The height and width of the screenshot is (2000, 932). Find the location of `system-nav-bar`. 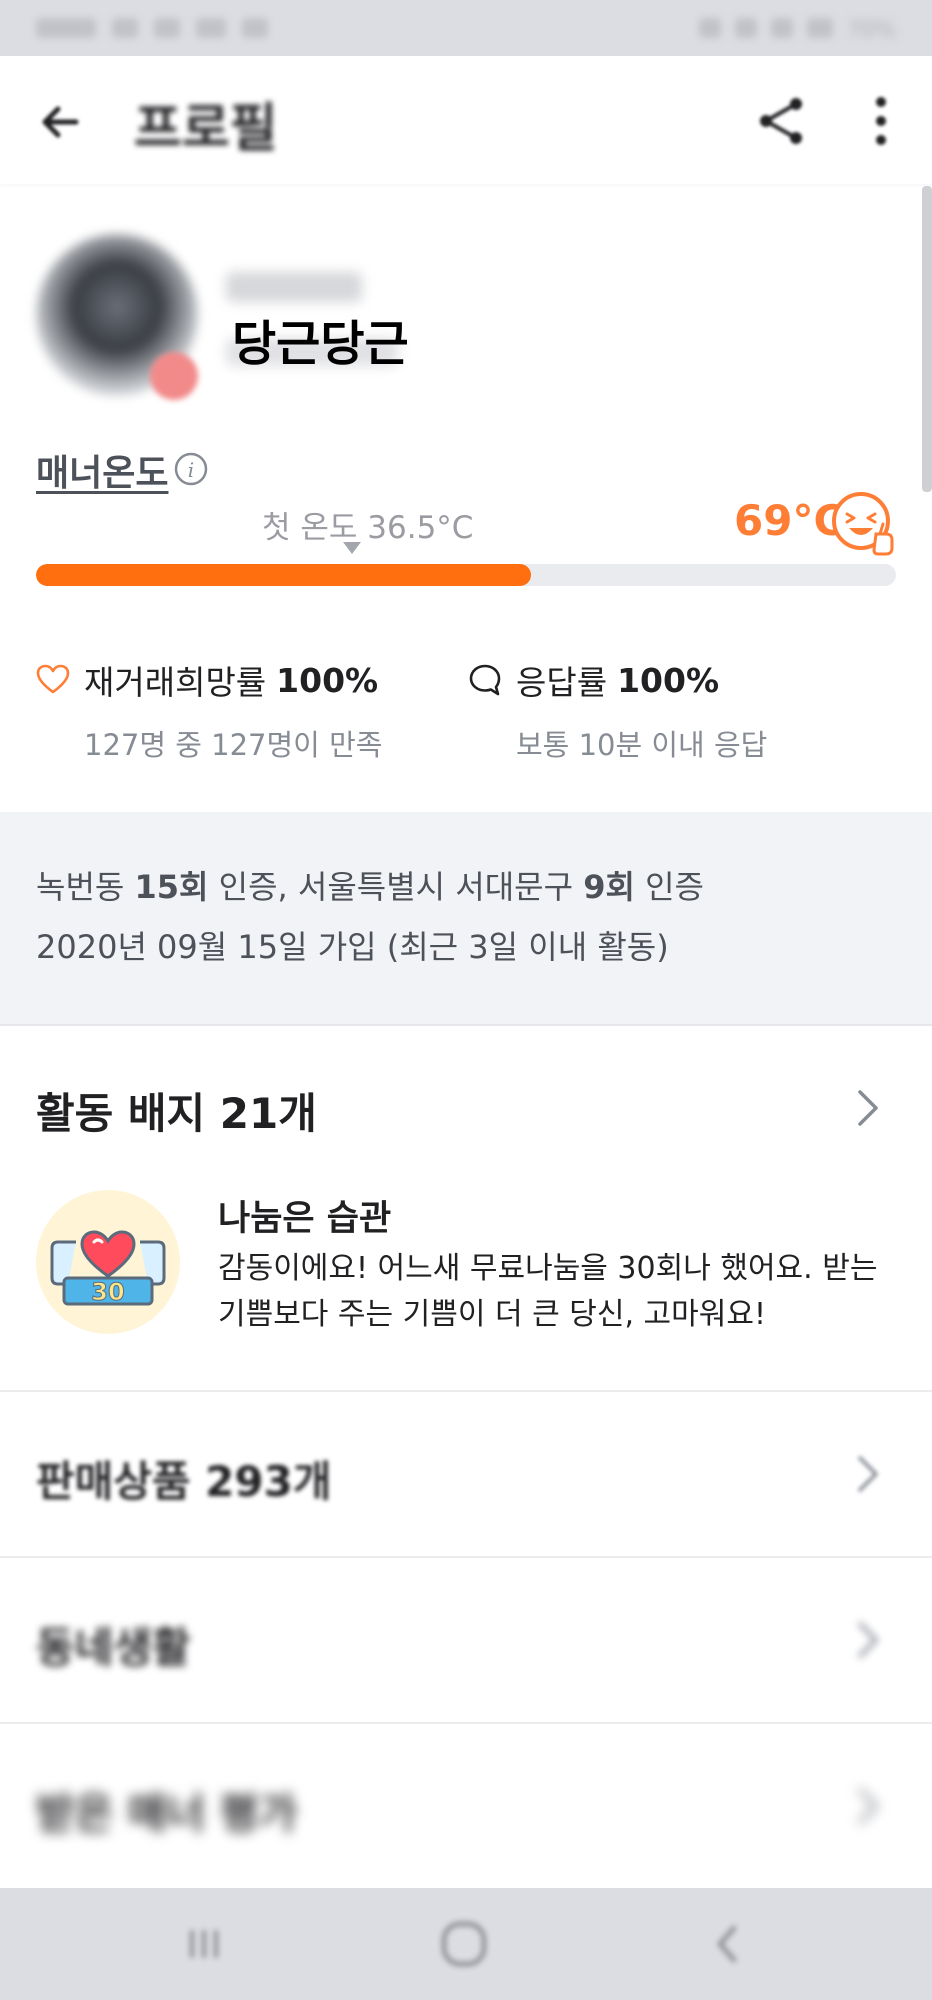

system-nav-bar is located at coordinates (466, 1944).